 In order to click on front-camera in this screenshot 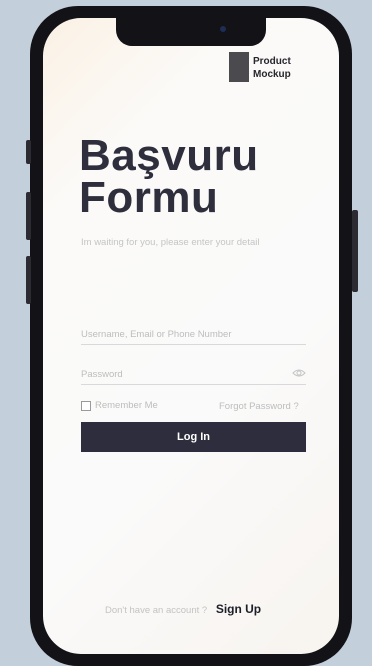, I will do `click(223, 29)`.